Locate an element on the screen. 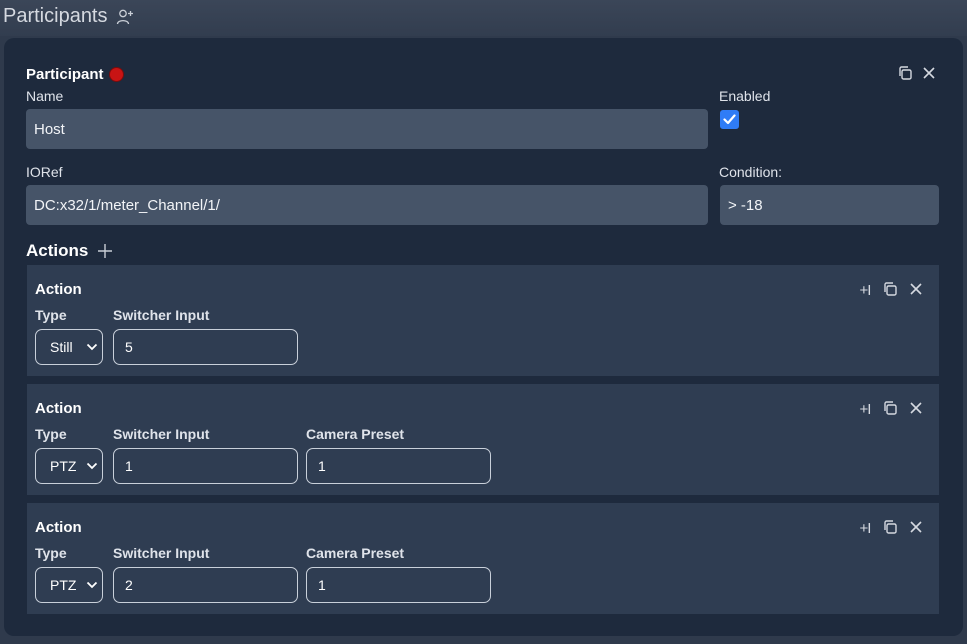 The width and height of the screenshot is (967, 644). ioref-input: DC:x32/1/meter_Channel/1/ is located at coordinates (367, 205).